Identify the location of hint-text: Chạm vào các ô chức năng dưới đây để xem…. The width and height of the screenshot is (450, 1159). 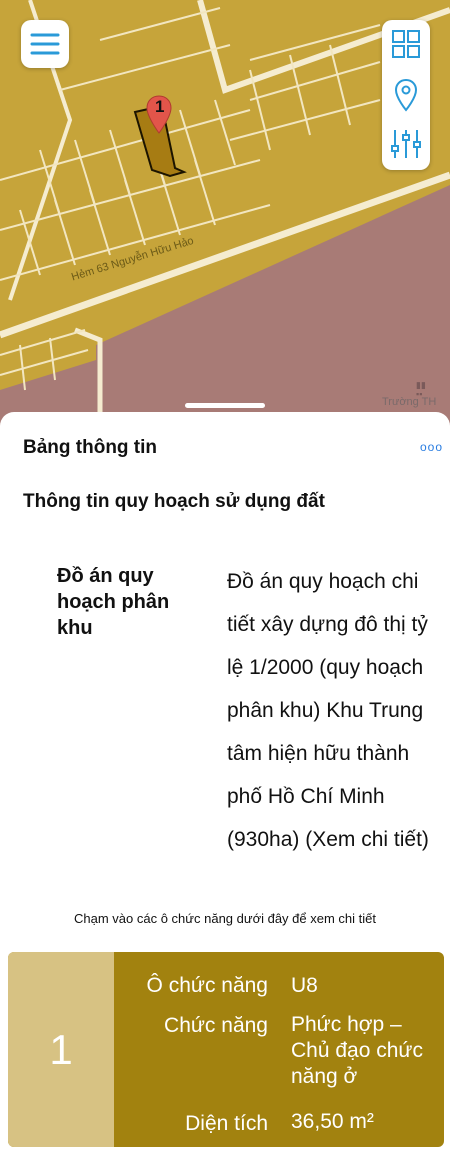
(225, 918).